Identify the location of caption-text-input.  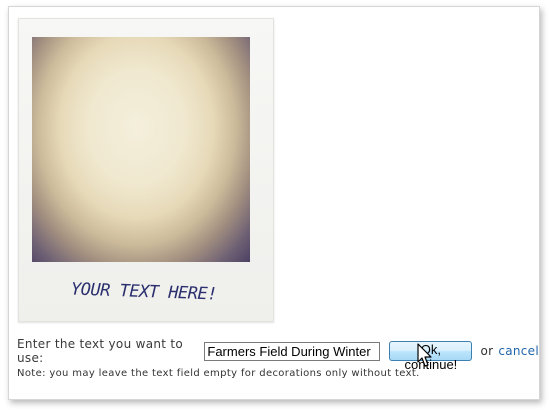
(292, 351).